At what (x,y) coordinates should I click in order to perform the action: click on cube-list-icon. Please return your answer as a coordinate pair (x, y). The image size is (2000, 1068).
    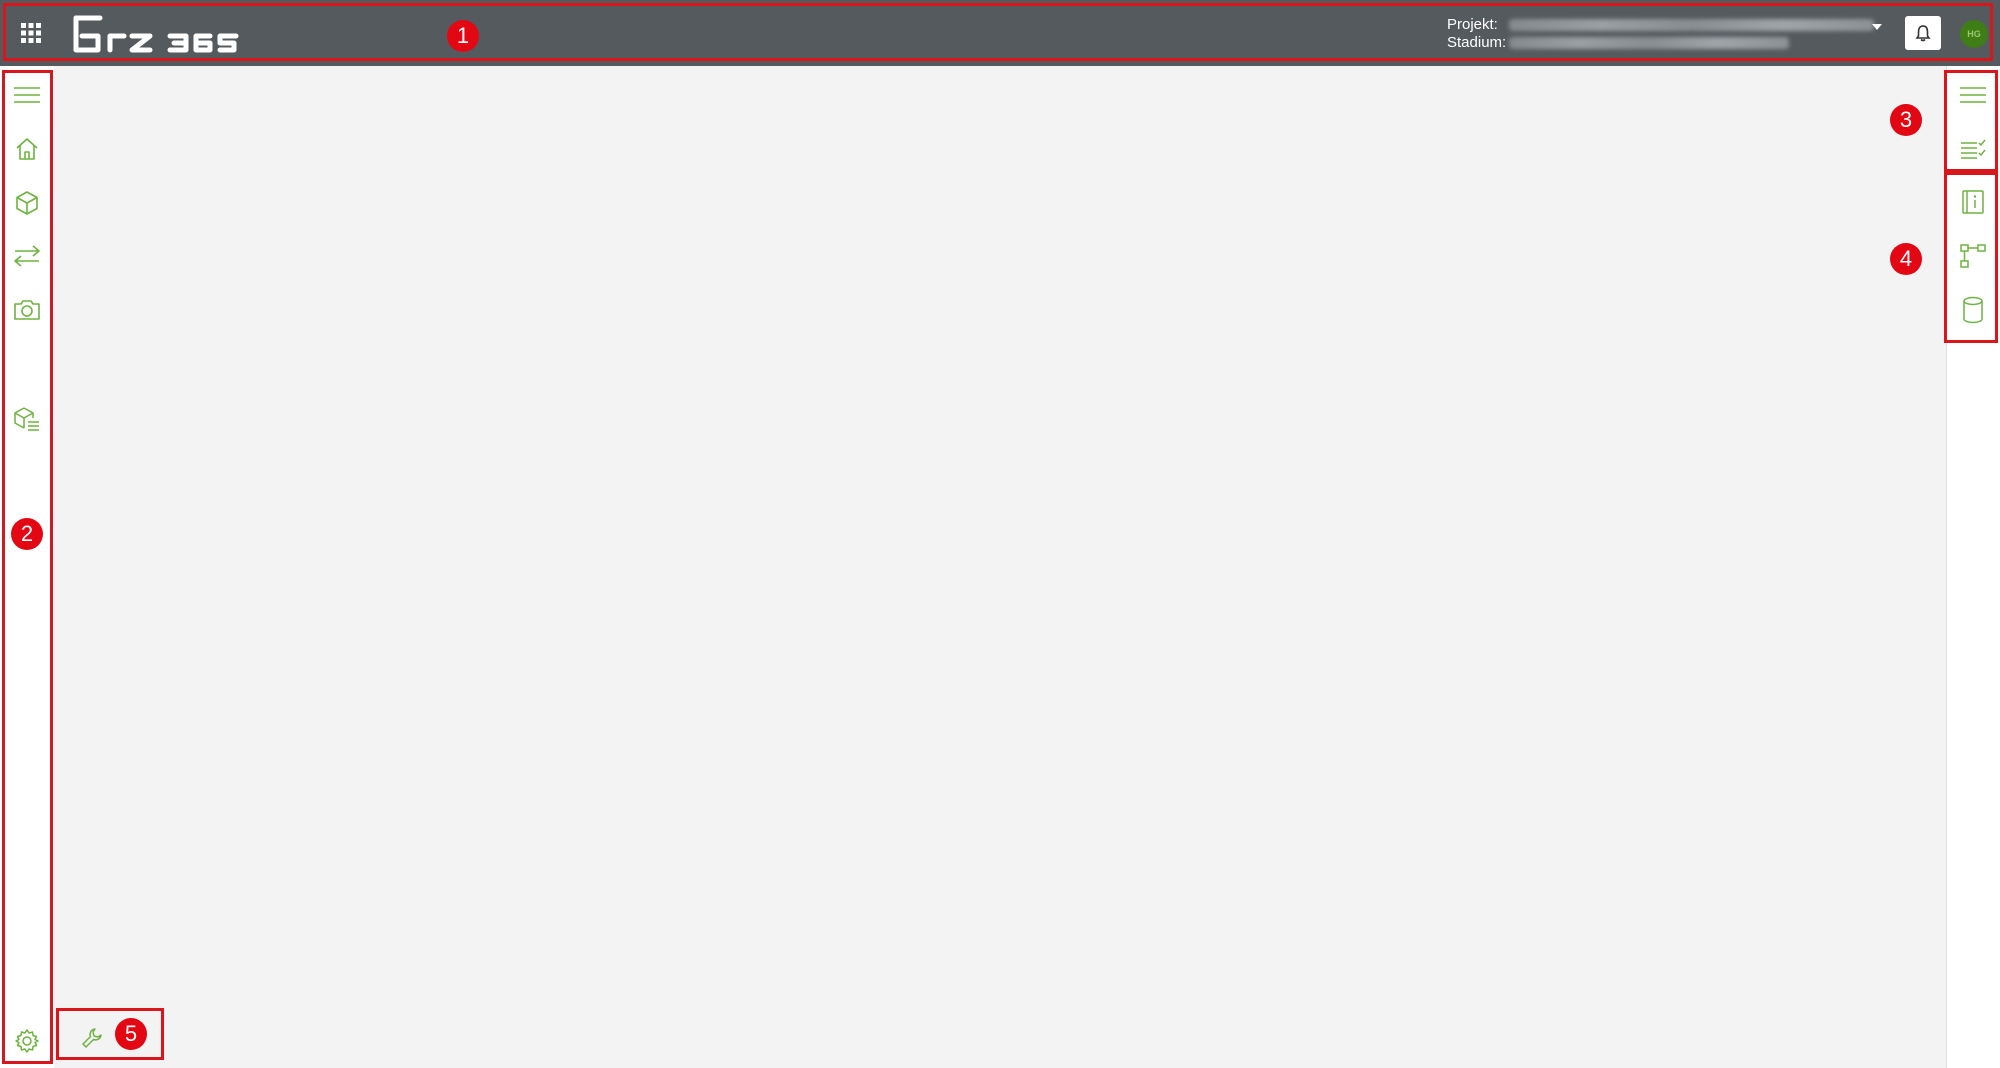
    Looking at the image, I should click on (27, 420).